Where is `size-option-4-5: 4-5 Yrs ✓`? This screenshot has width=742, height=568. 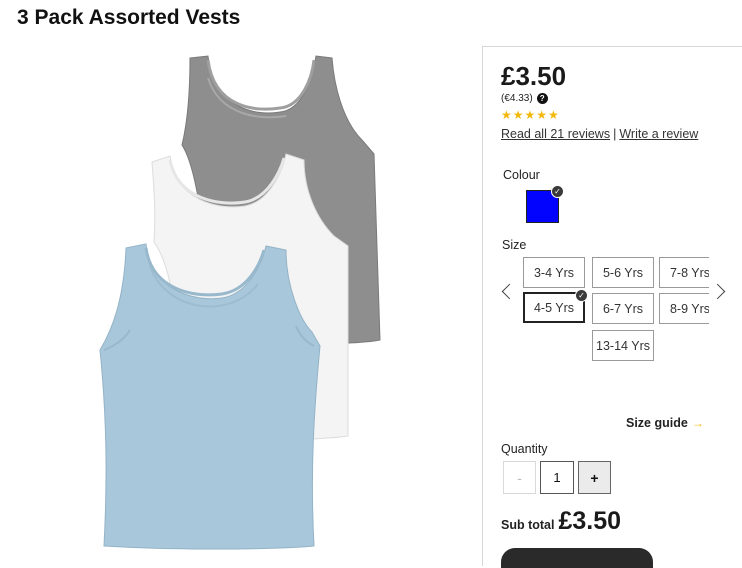 size-option-4-5: 4-5 Yrs ✓ is located at coordinates (555, 306).